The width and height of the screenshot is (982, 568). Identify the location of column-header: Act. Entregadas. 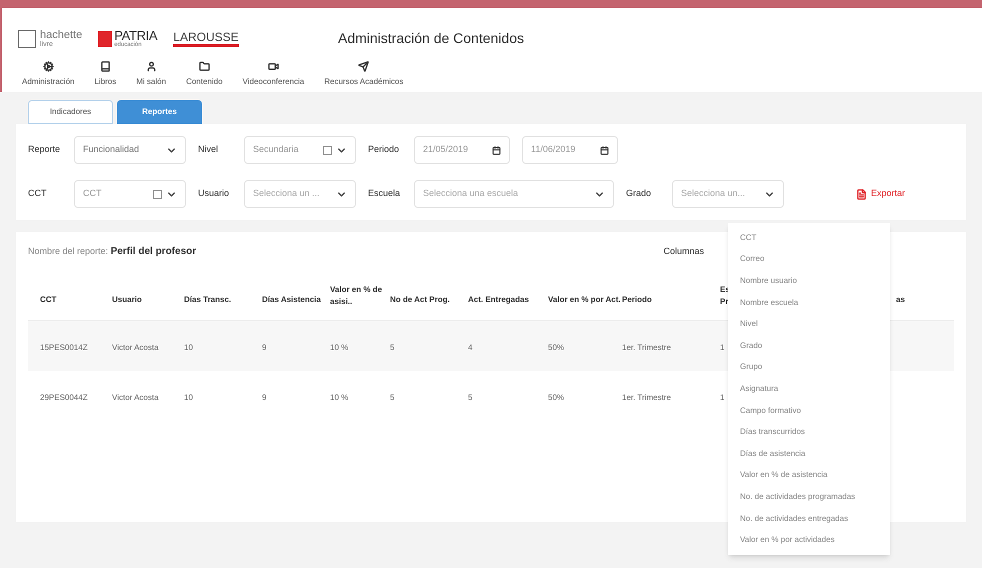
(498, 300).